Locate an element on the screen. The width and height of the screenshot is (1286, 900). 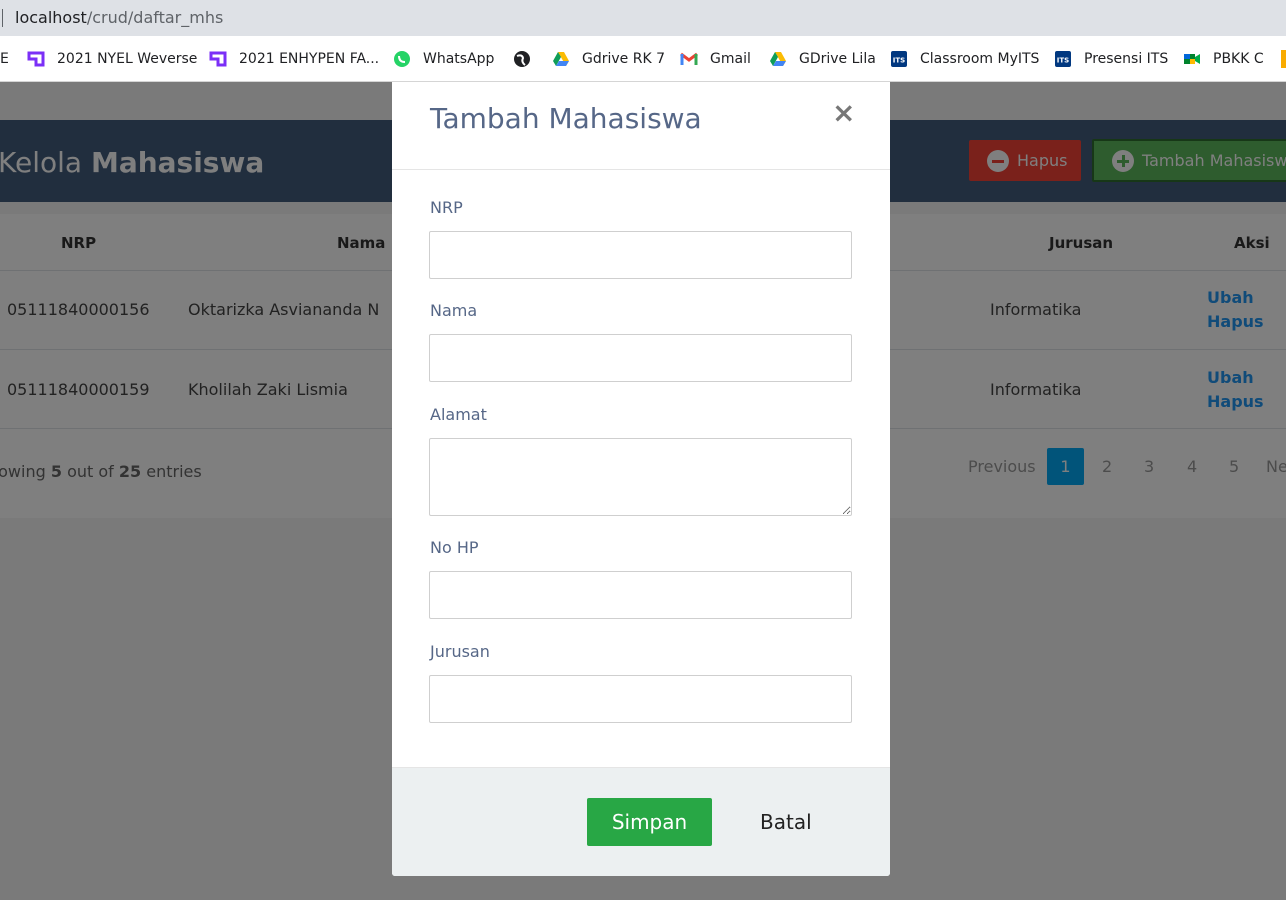
bookmark-gmail: Gmail is located at coordinates (715, 59).